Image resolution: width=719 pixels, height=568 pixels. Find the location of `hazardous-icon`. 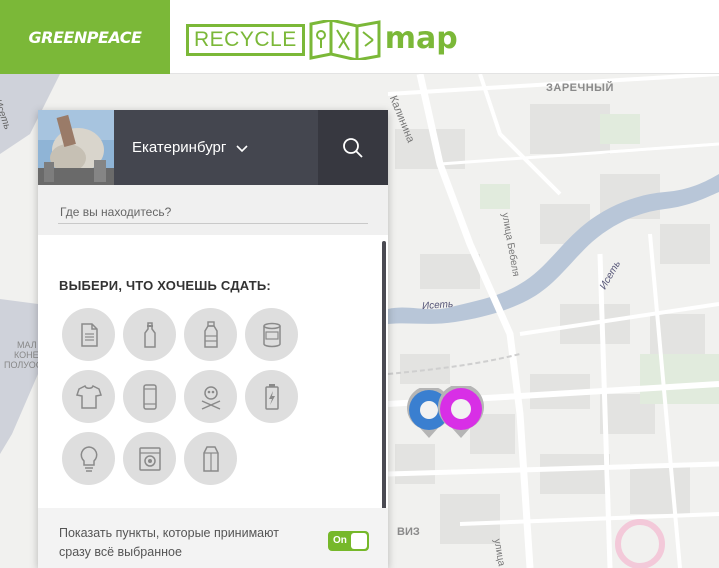

hazardous-icon is located at coordinates (210, 397).